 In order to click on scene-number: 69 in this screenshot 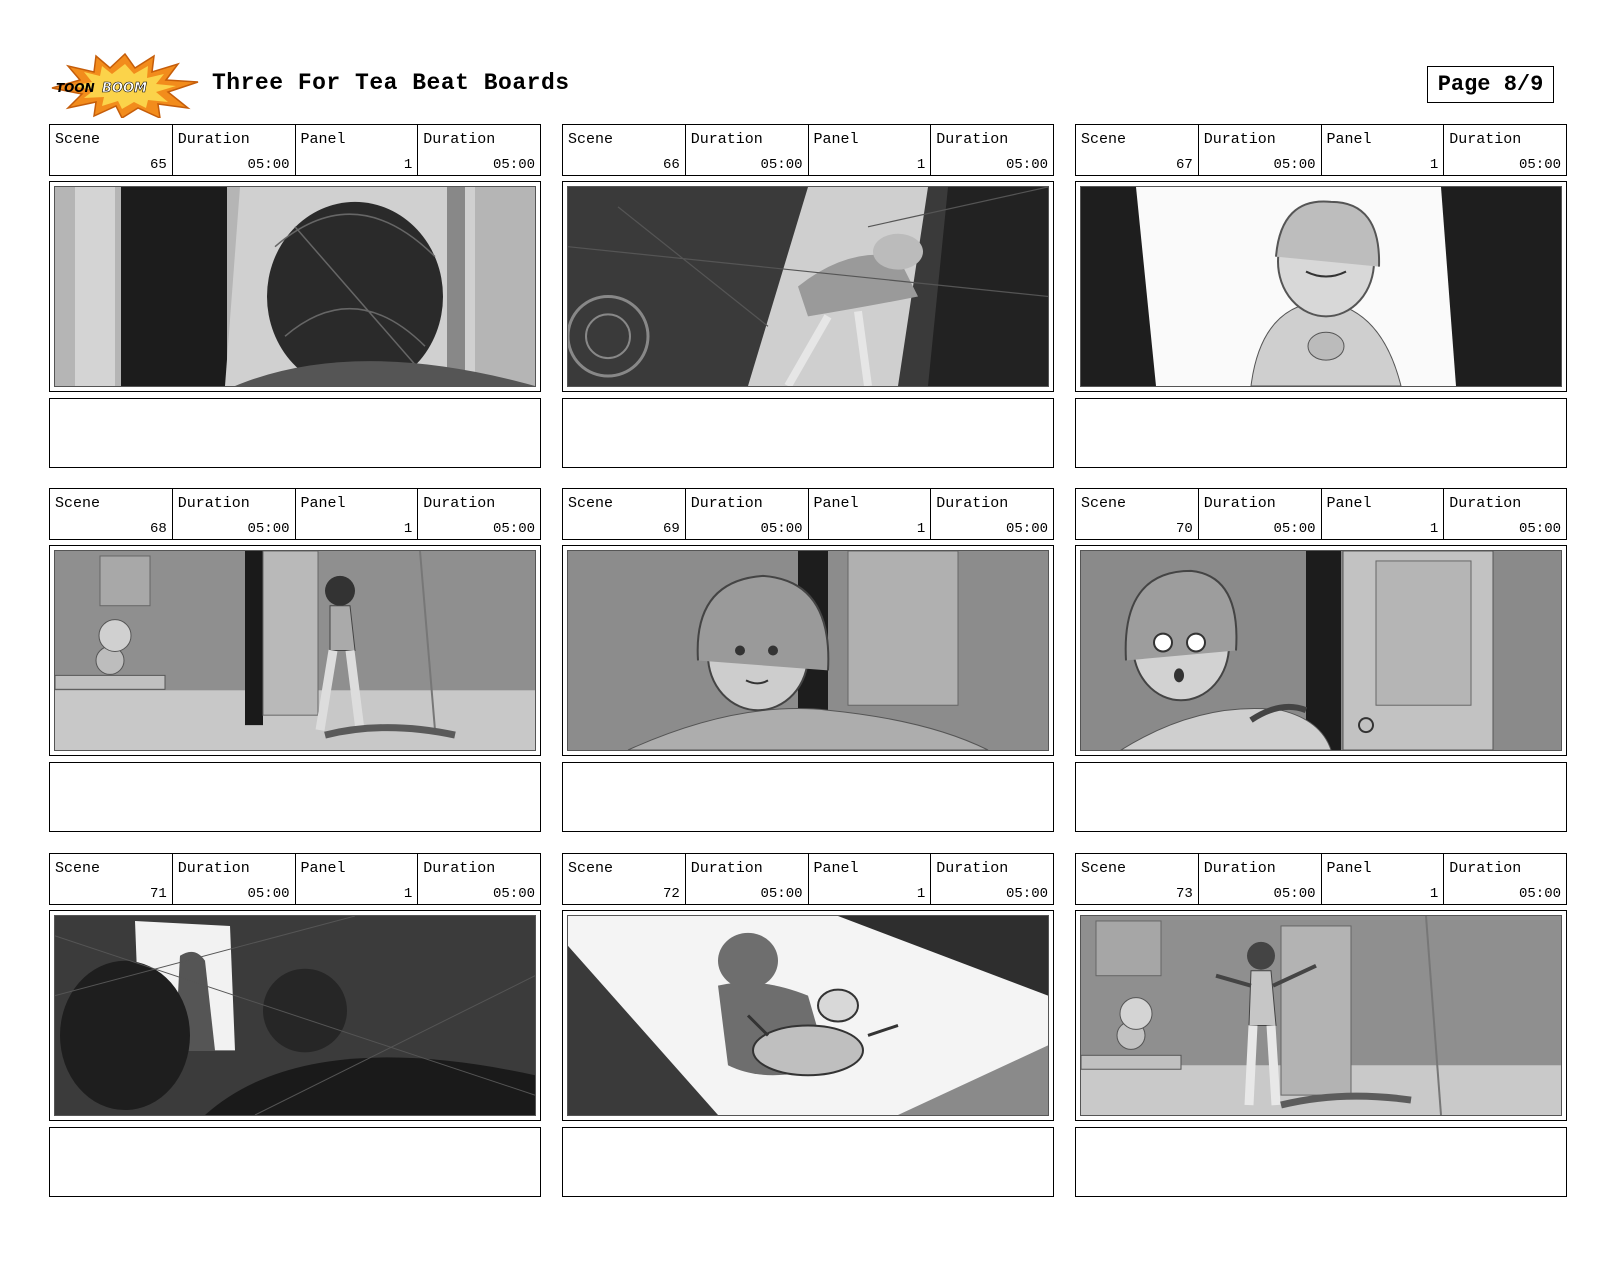, I will do `click(671, 529)`.